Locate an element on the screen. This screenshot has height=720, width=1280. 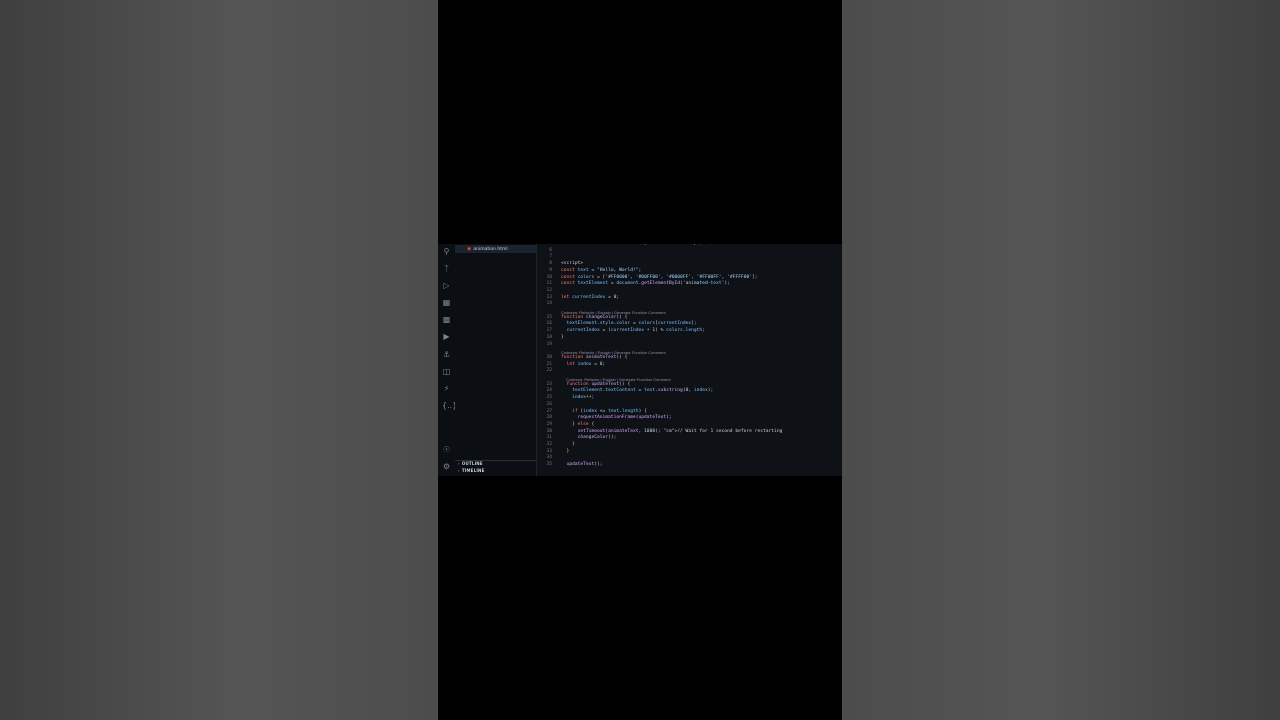
line-number: 20 is located at coordinates (549, 357).